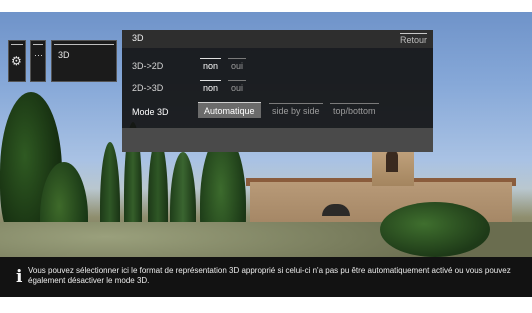 This screenshot has width=532, height=313. What do you see at coordinates (296, 110) in the screenshot?
I see `option-mode-side-by-side: side by side` at bounding box center [296, 110].